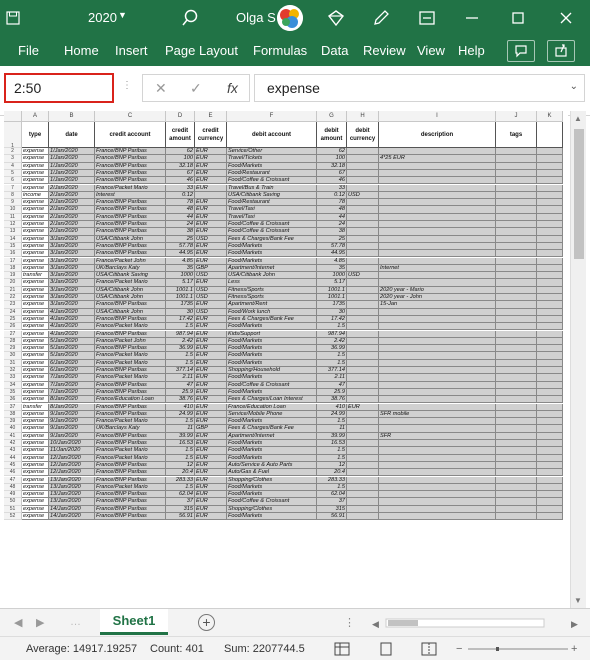 This screenshot has height=660, width=590. Describe the element at coordinates (72, 392) in the screenshot. I see `table-cell: 7/Jan/2020` at that location.